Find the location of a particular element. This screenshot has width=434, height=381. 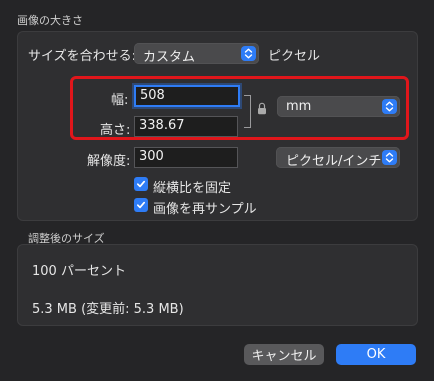

resolution-value: 300 is located at coordinates (151, 156).